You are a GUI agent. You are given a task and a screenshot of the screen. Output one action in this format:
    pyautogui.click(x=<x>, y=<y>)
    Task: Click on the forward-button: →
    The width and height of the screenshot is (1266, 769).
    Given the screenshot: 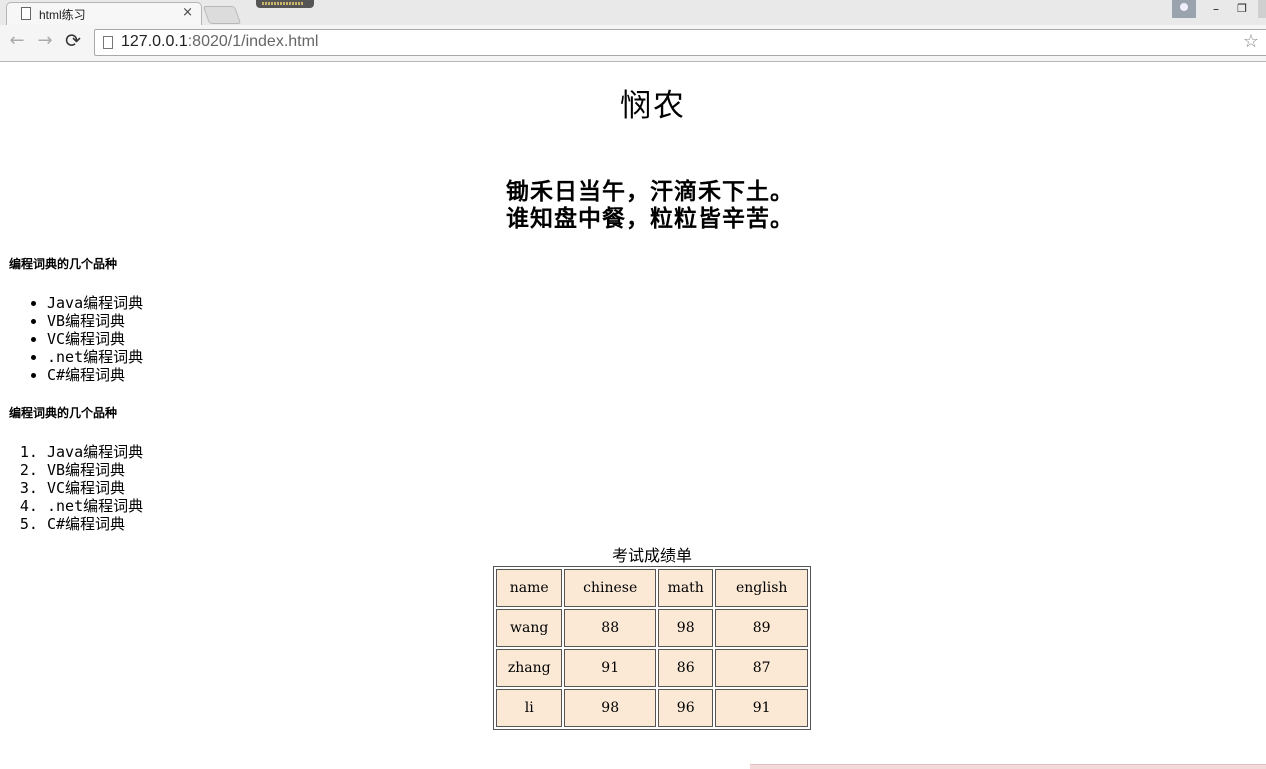 What is the action you would take?
    pyautogui.click(x=45, y=41)
    